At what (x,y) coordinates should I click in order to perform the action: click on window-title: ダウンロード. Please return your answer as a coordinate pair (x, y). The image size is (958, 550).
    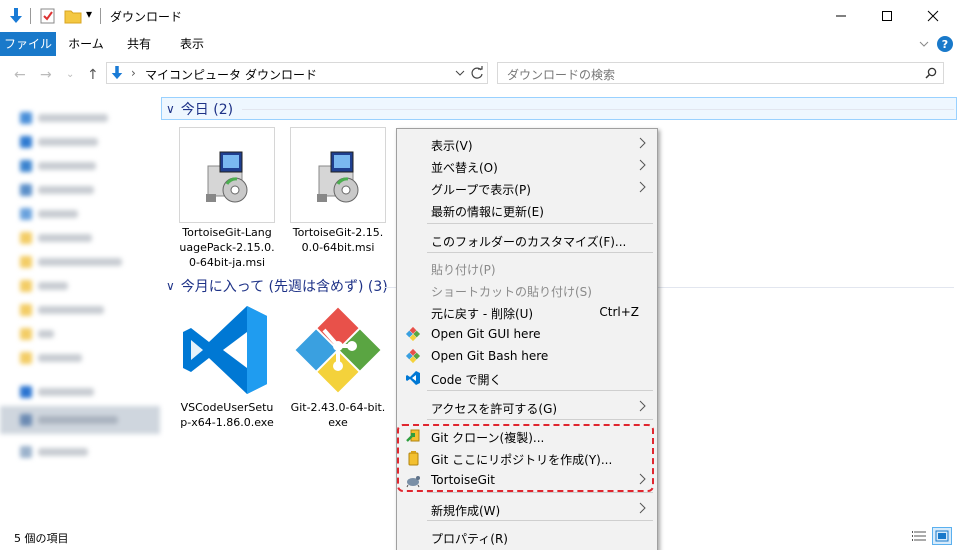
    Looking at the image, I should click on (146, 17).